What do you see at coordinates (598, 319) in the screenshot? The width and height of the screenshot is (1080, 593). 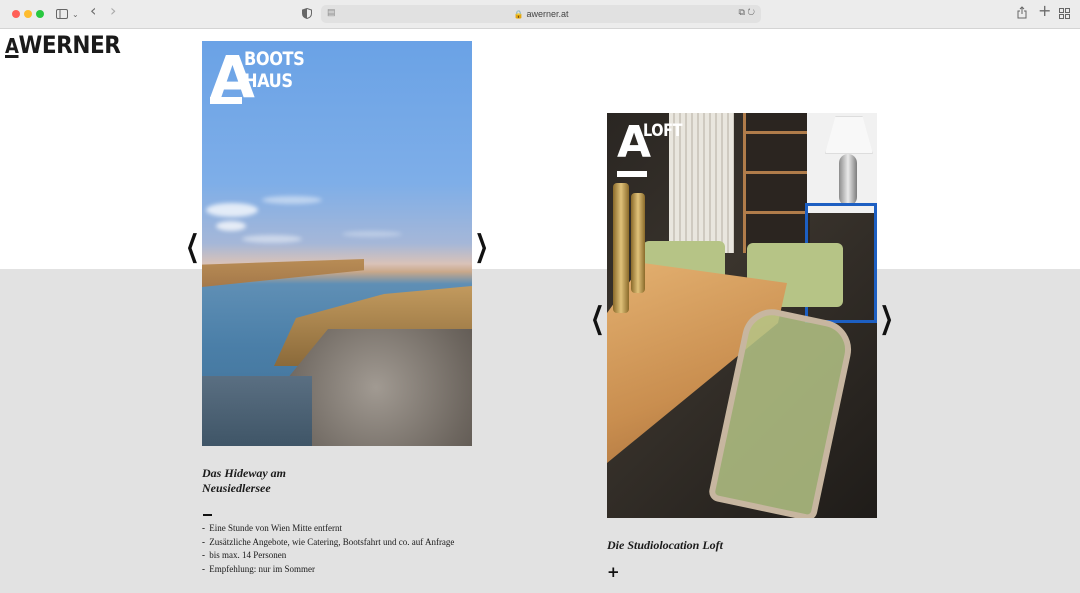 I see `loft-prev-arrow: ❮` at bounding box center [598, 319].